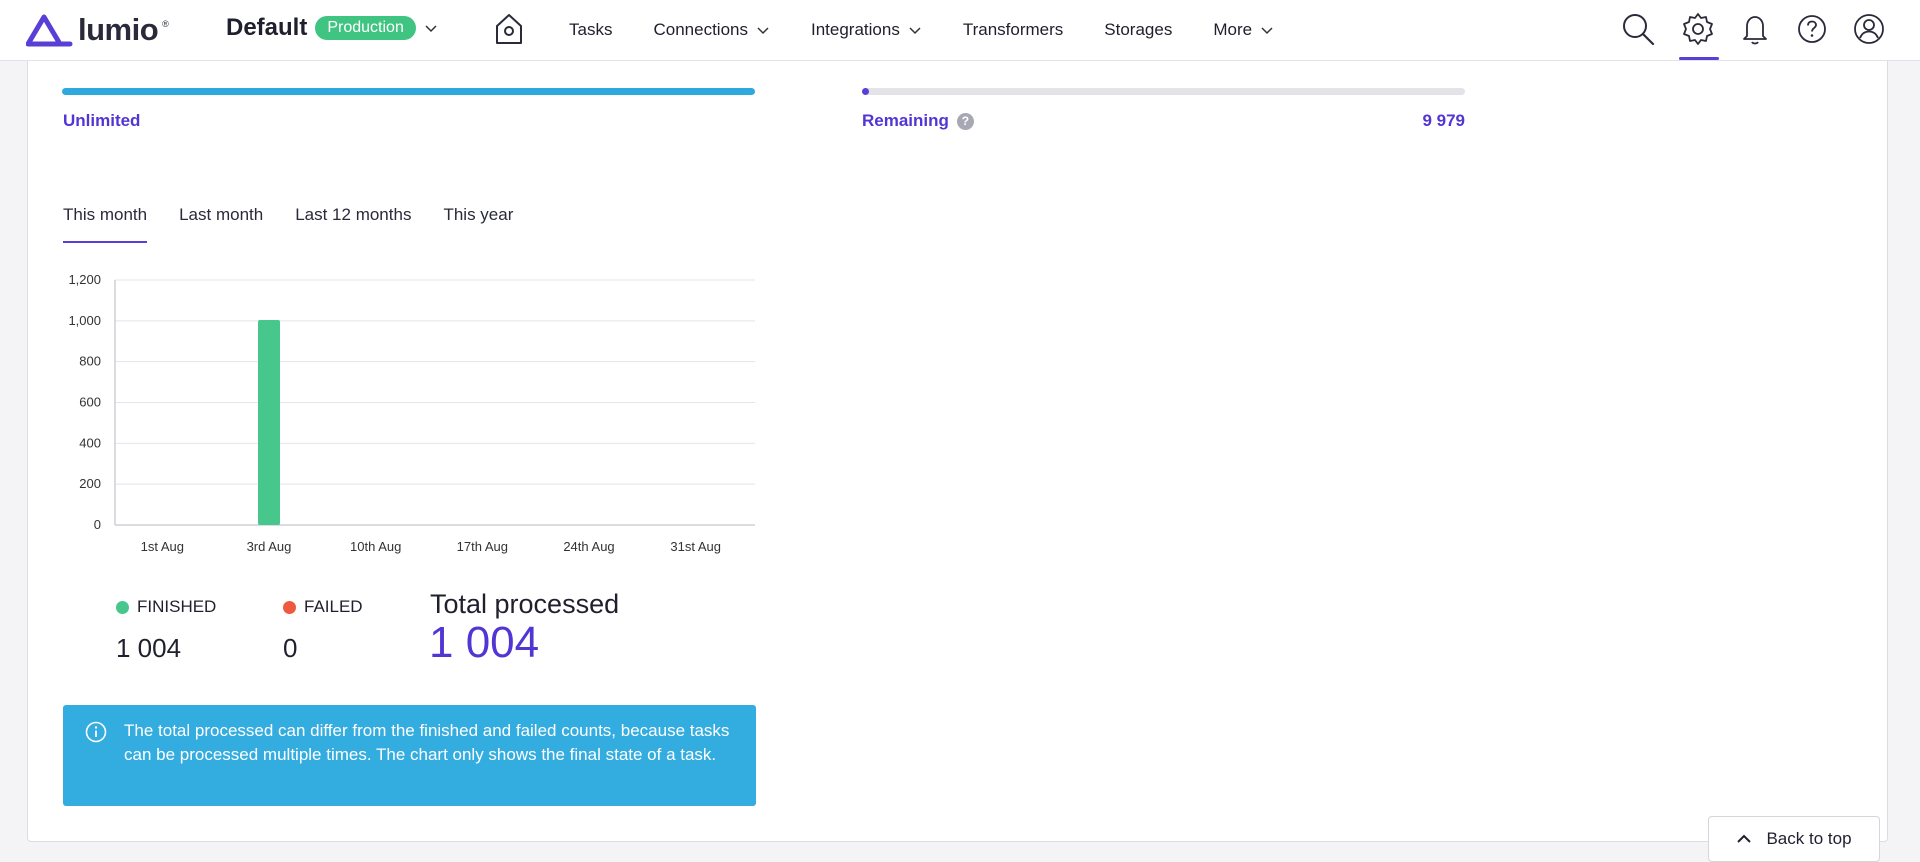 This screenshot has height=862, width=1920. Describe the element at coordinates (49, 30) in the screenshot. I see `logo-mark-icon` at that location.